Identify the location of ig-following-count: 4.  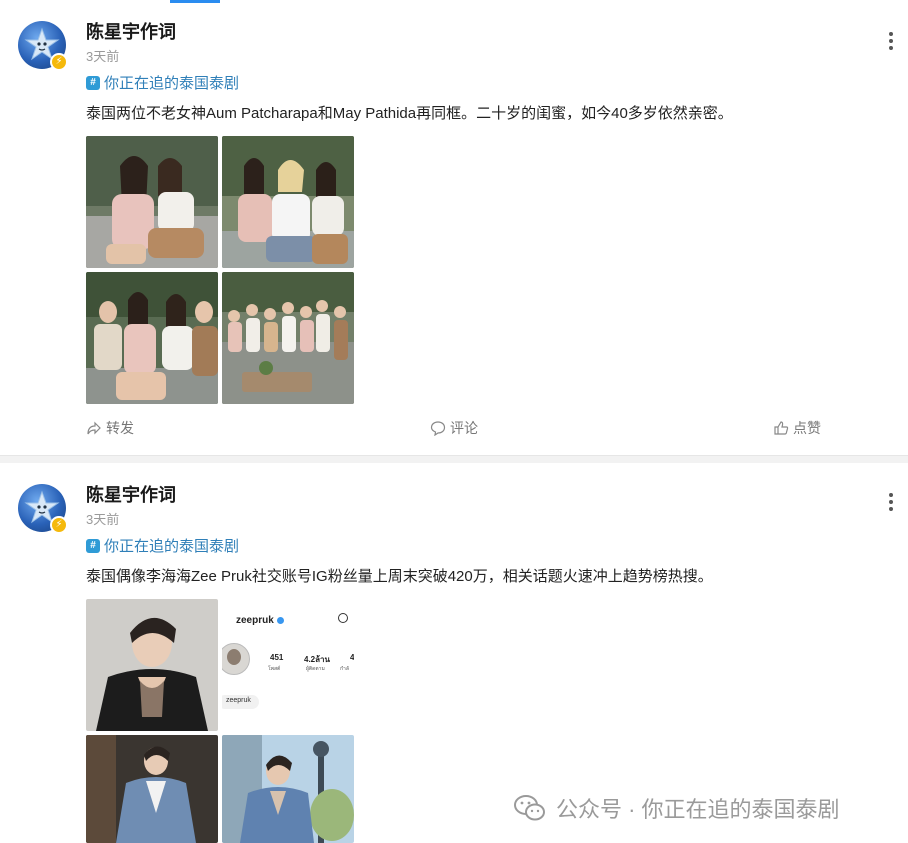
(352, 657).